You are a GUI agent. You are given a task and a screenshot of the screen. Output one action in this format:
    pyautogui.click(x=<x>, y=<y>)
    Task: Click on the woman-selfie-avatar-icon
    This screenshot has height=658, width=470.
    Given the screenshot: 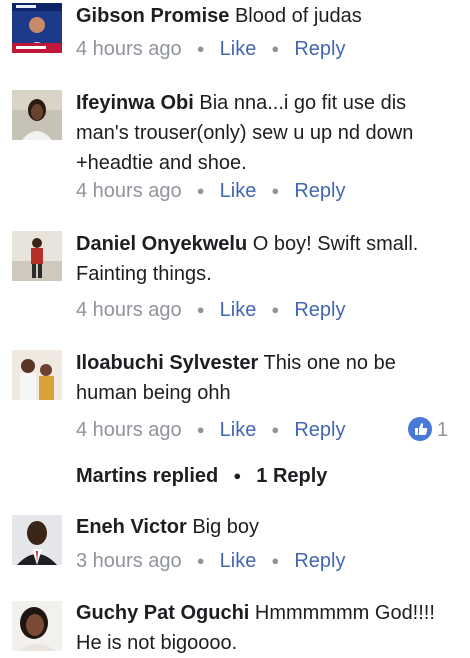 What is the action you would take?
    pyautogui.click(x=37, y=626)
    